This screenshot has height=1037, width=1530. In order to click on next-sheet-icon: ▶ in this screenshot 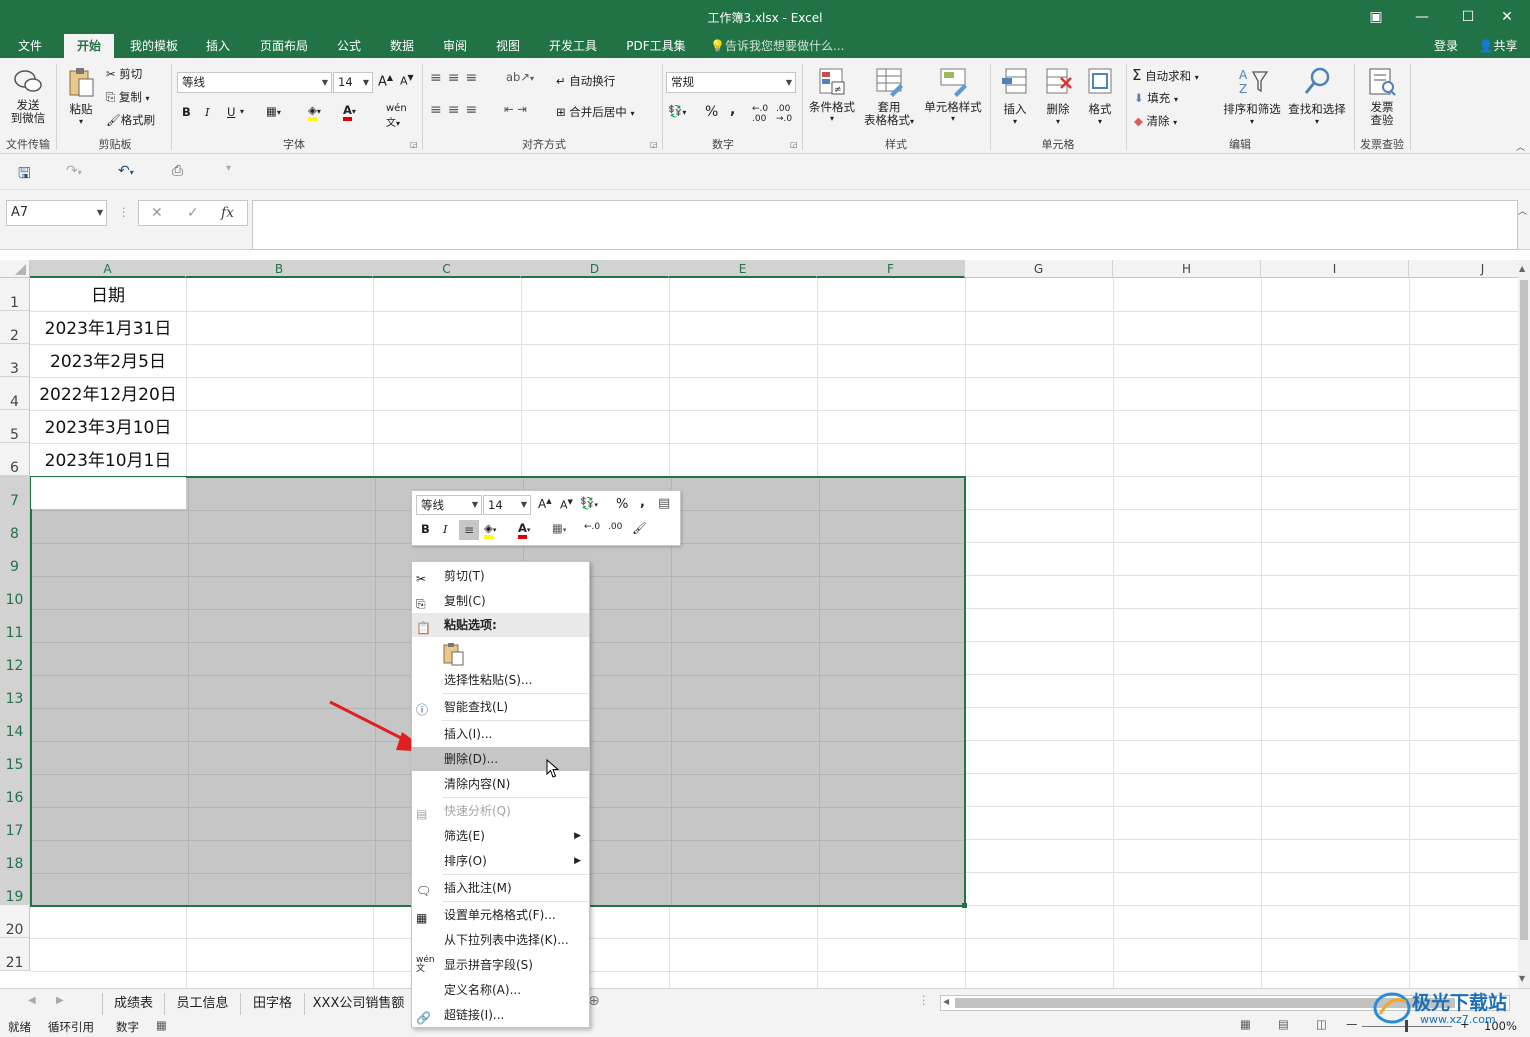, I will do `click(60, 1000)`.